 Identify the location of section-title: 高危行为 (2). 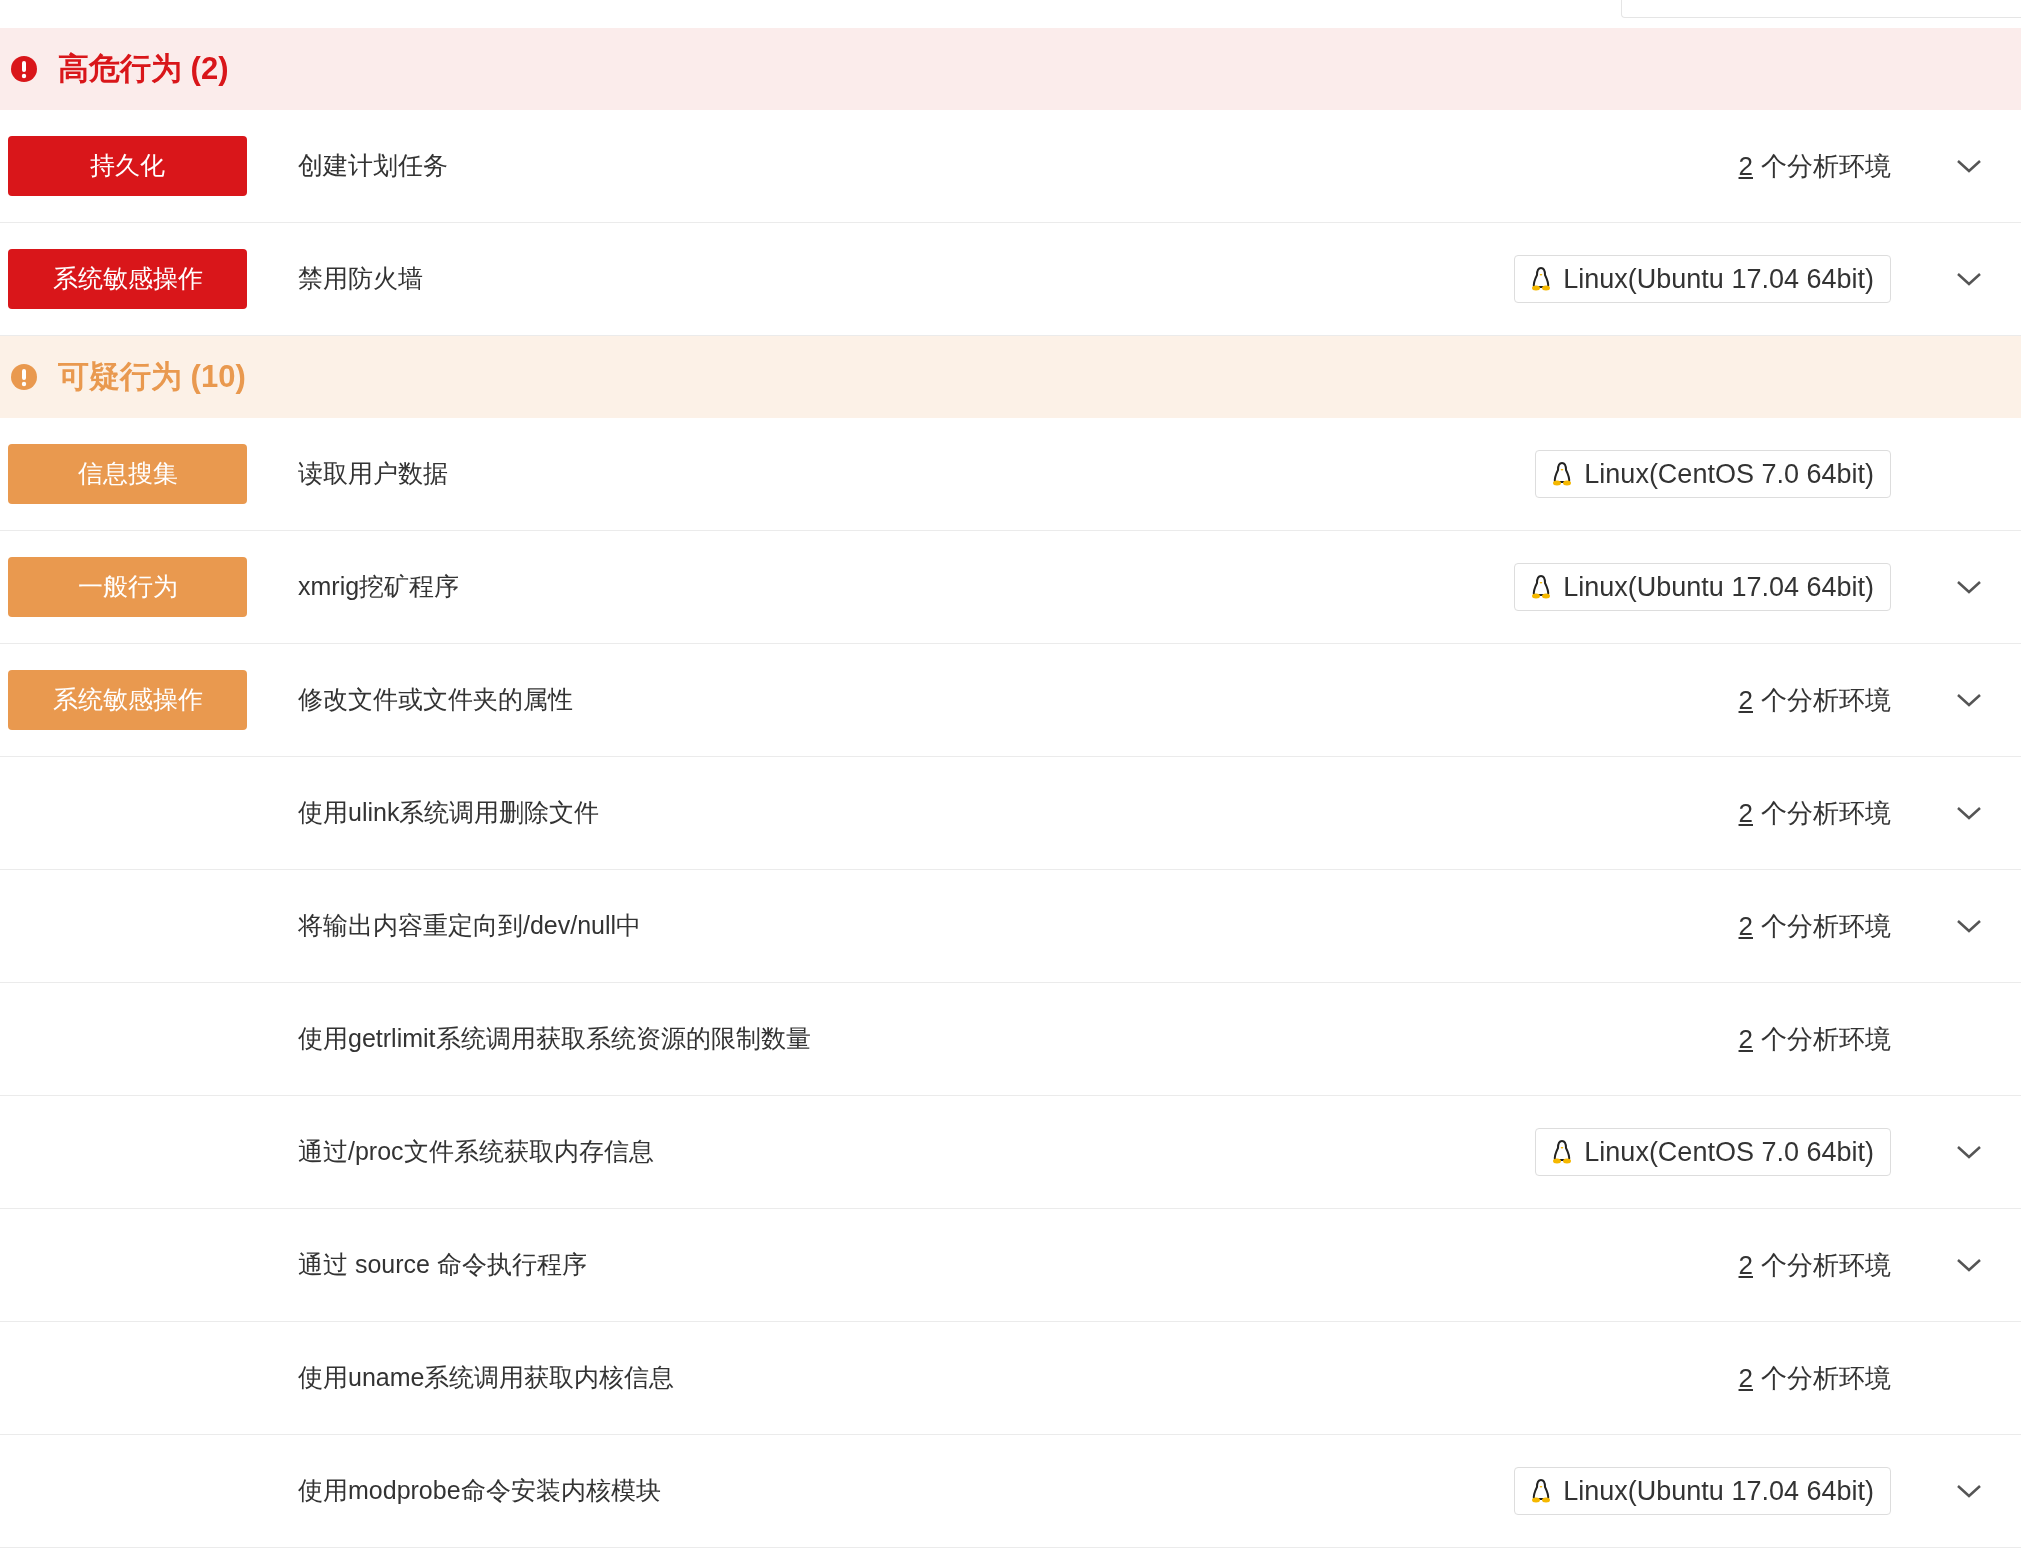
(143, 68).